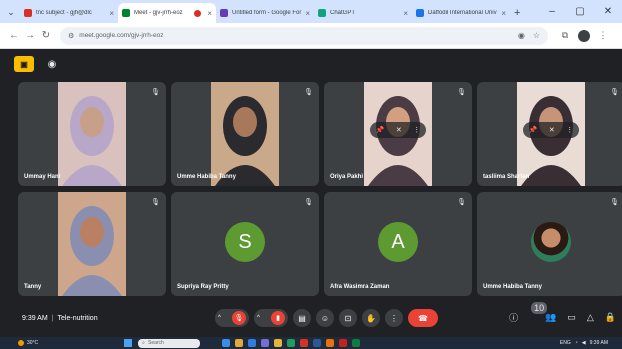 This screenshot has width=622, height=349. I want to click on participant-avatar: A, so click(398, 242).